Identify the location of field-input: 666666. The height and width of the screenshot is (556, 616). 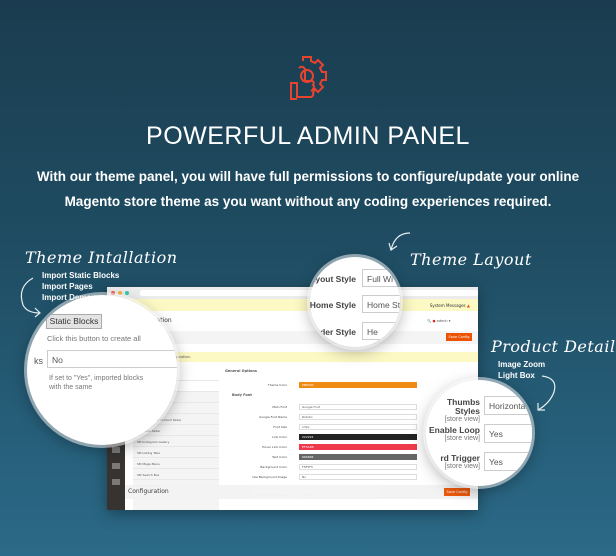
(358, 457).